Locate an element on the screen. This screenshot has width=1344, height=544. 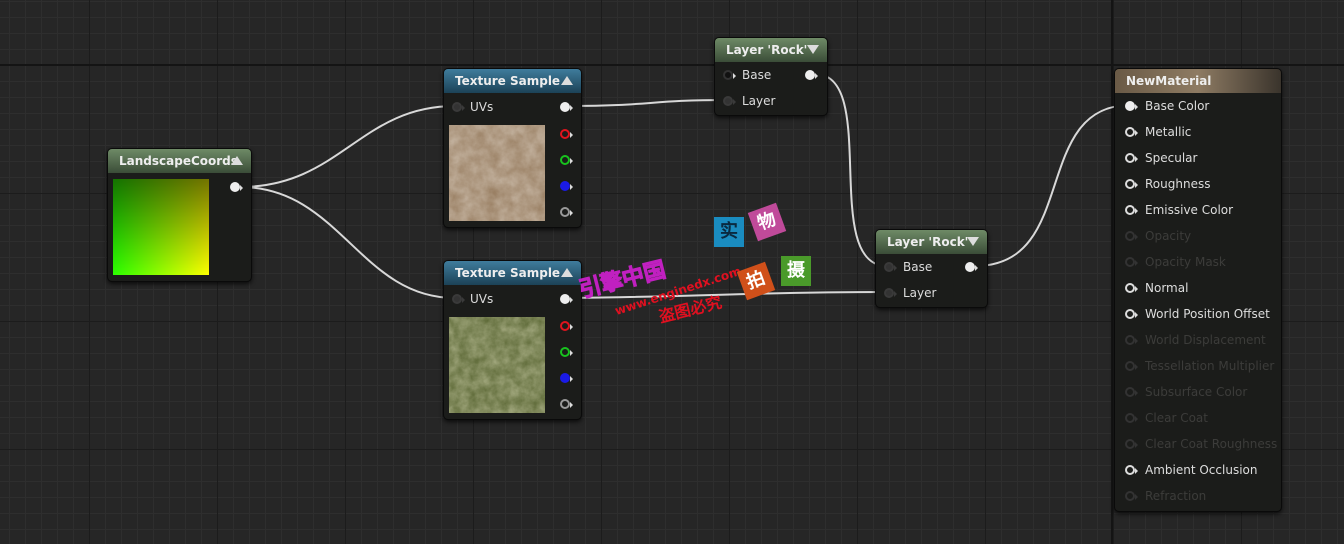
material-input-row: Ambient Occlusion is located at coordinates (1191, 470).